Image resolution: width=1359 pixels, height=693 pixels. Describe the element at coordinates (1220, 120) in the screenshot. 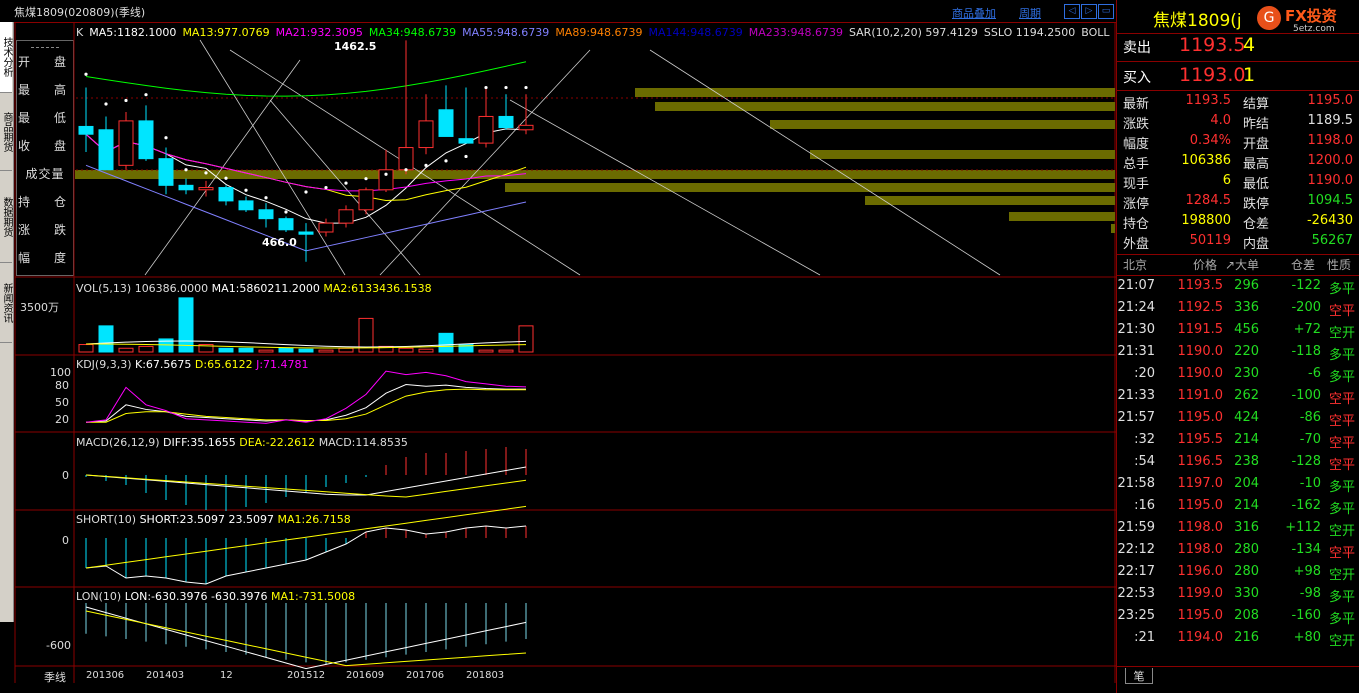

I see `field-value: 4.0` at that location.